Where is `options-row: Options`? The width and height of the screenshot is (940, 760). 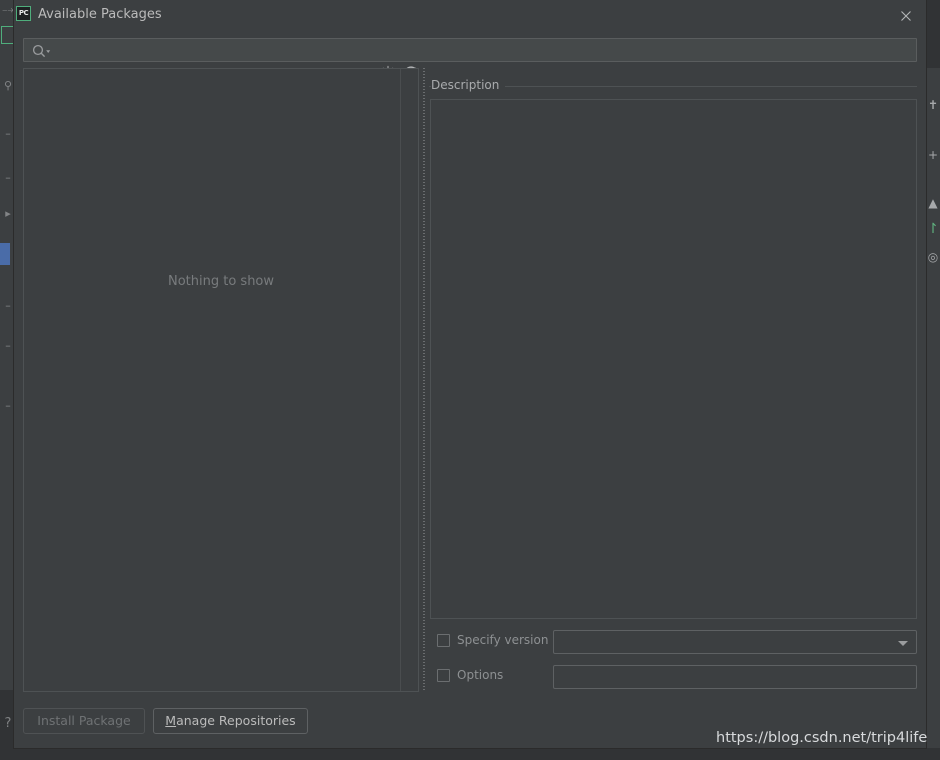
options-row: Options is located at coordinates (673, 677).